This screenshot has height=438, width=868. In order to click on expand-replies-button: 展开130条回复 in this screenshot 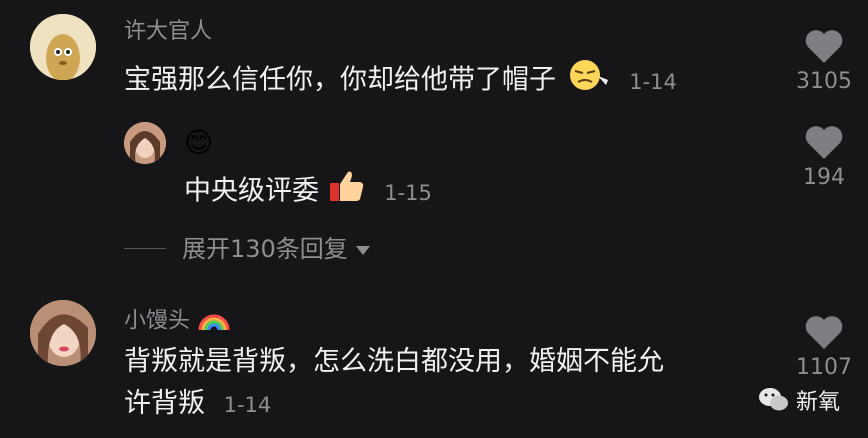, I will do `click(276, 249)`.